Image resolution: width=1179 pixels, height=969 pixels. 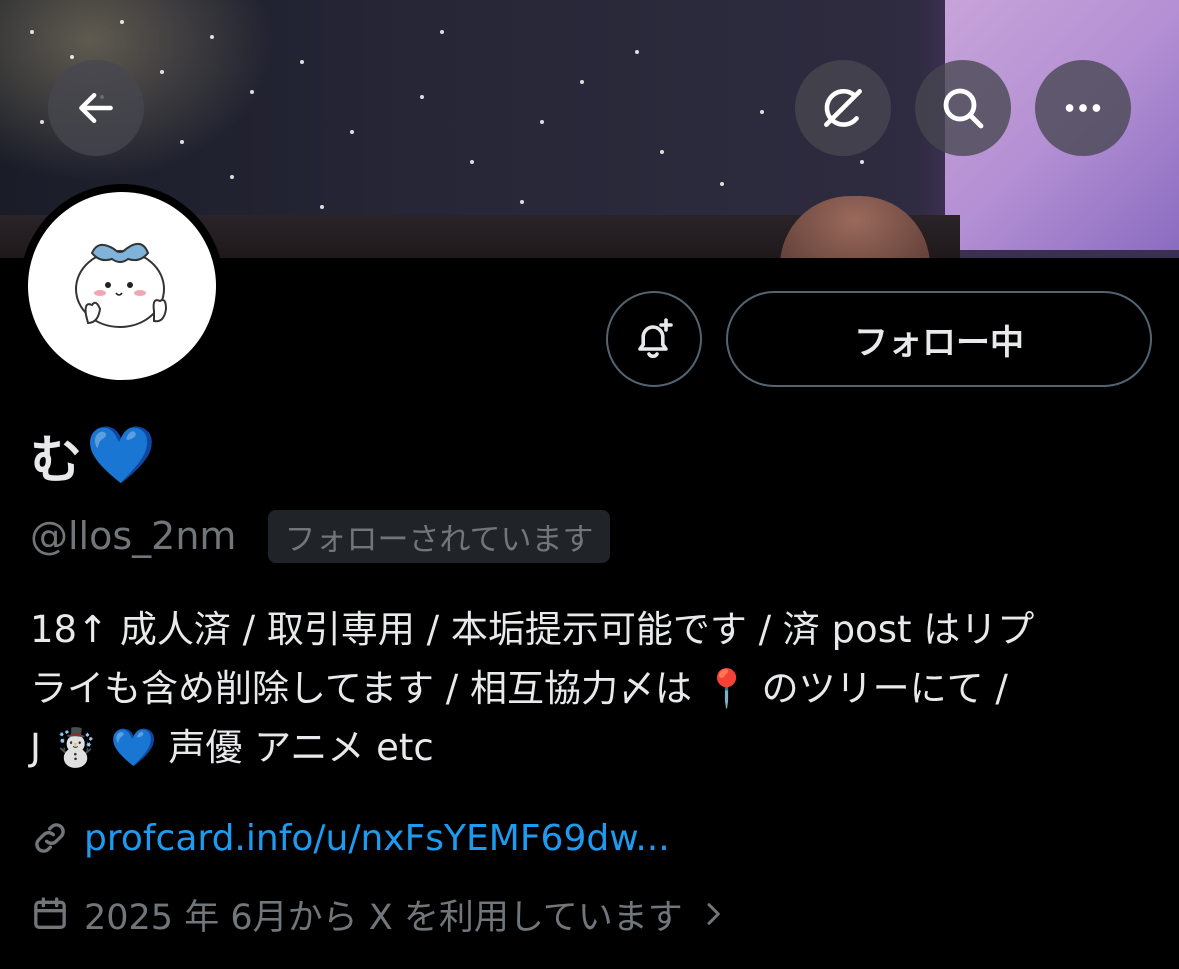 I want to click on handle-row: @llos_2nm フォローされています, so click(x=320, y=536).